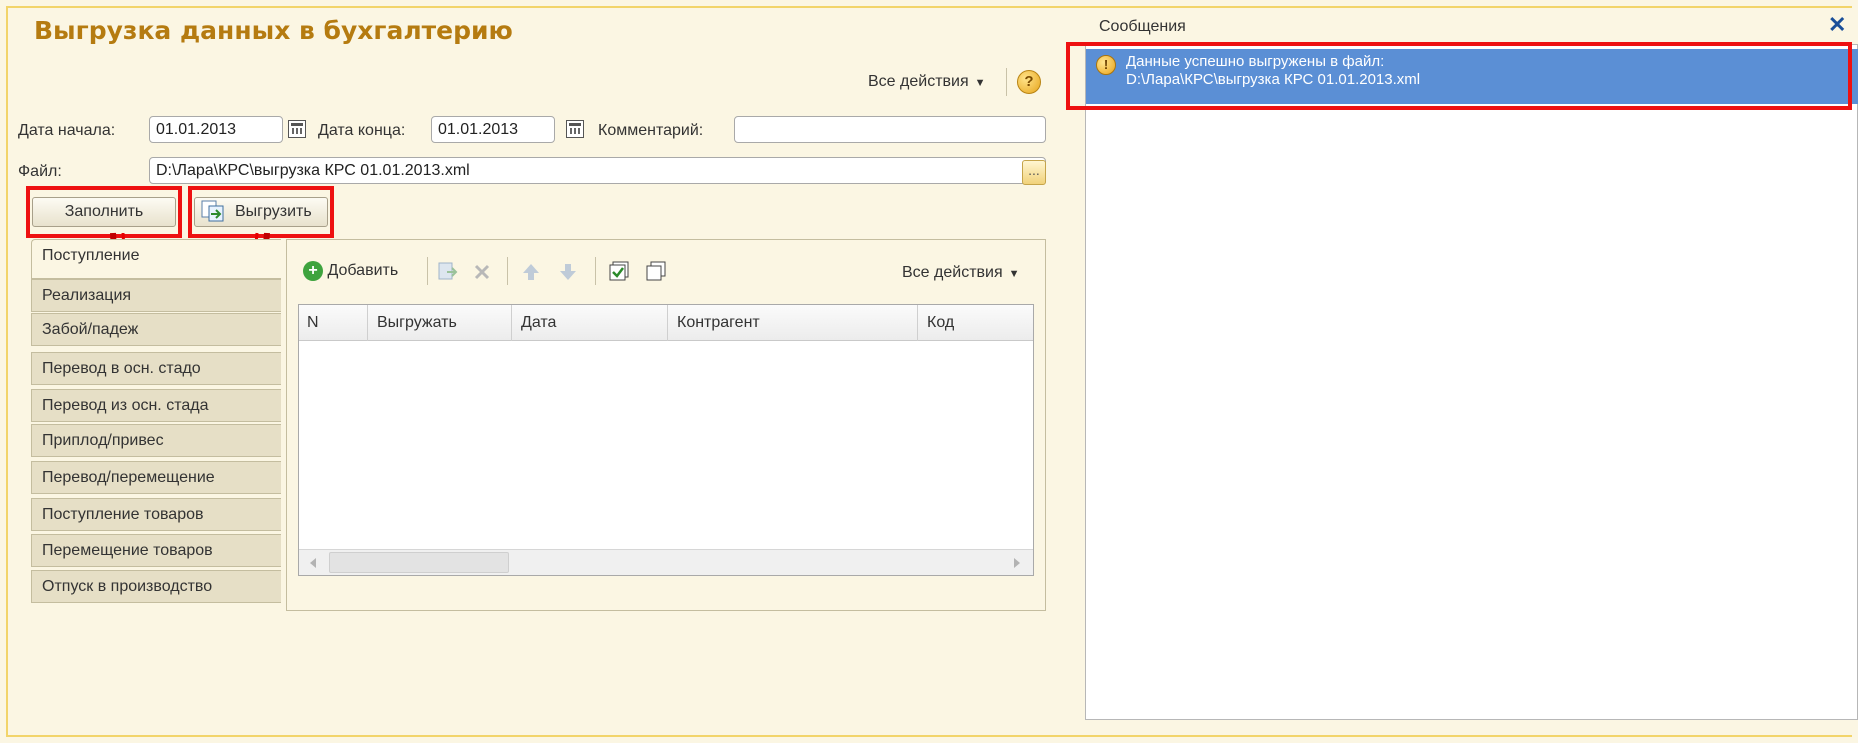  I want to click on table-all-actions-label: Все действия, so click(952, 272).